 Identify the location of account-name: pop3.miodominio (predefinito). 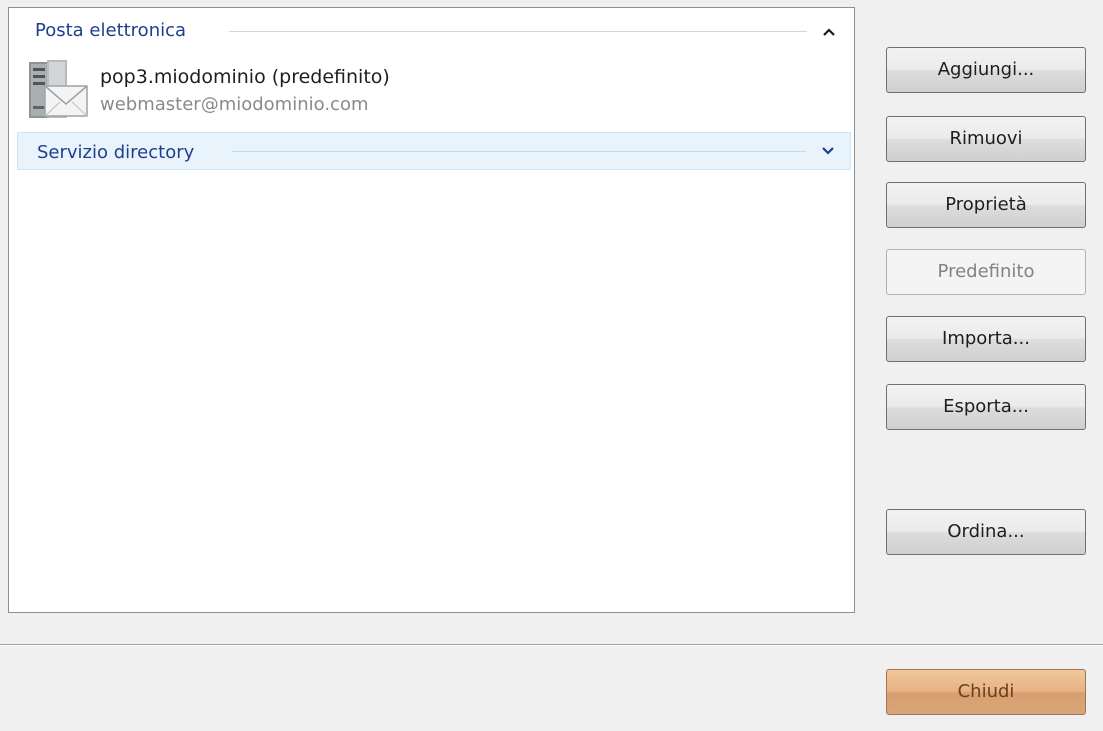
(245, 77).